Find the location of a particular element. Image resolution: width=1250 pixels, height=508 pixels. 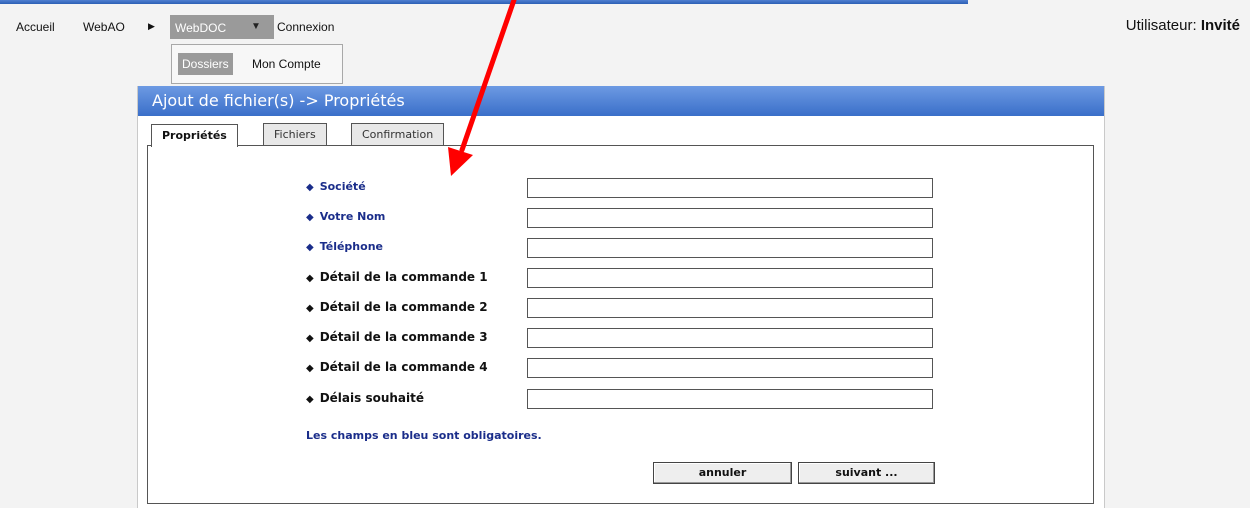

field-label-text: Délais souhaité is located at coordinates (372, 398).